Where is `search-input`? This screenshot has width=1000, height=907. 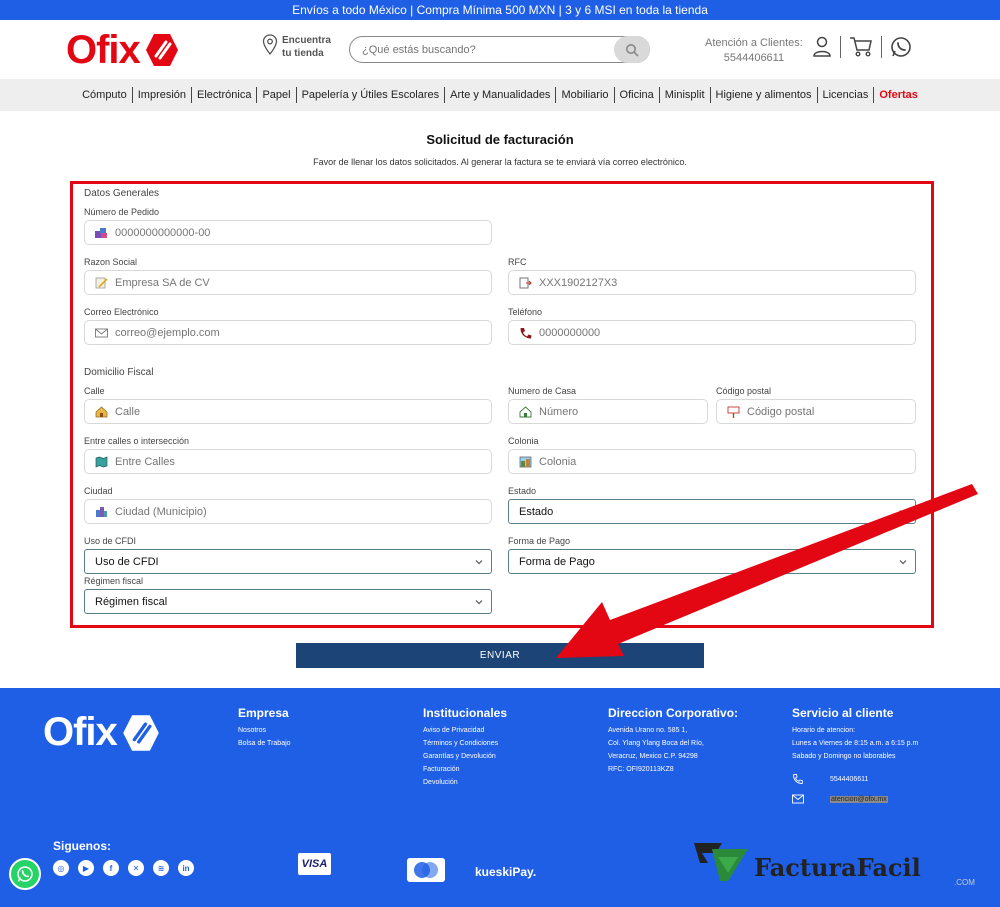
search-input is located at coordinates (487, 50).